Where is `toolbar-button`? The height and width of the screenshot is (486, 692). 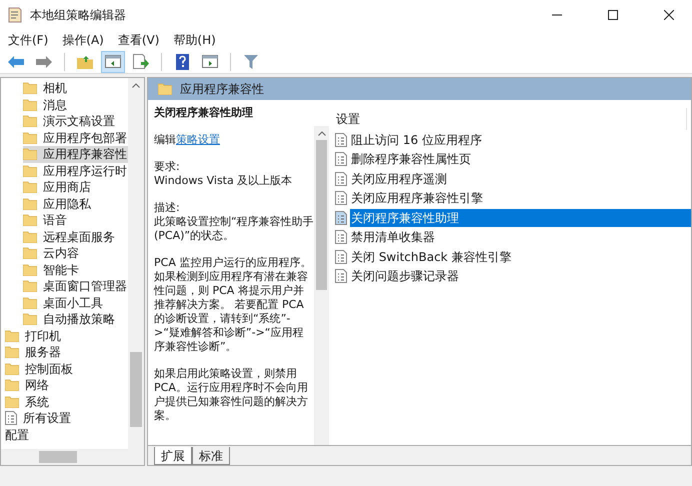 toolbar-button is located at coordinates (113, 61).